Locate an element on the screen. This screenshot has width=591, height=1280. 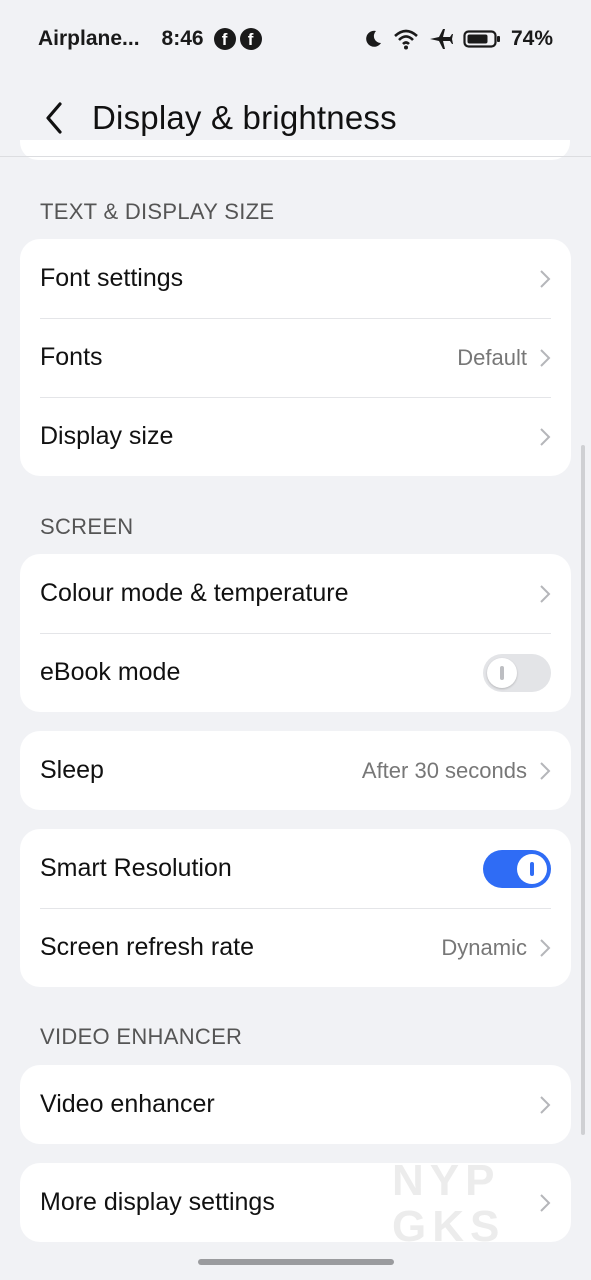
row-label: Colour mode & temperature is located at coordinates (194, 593).